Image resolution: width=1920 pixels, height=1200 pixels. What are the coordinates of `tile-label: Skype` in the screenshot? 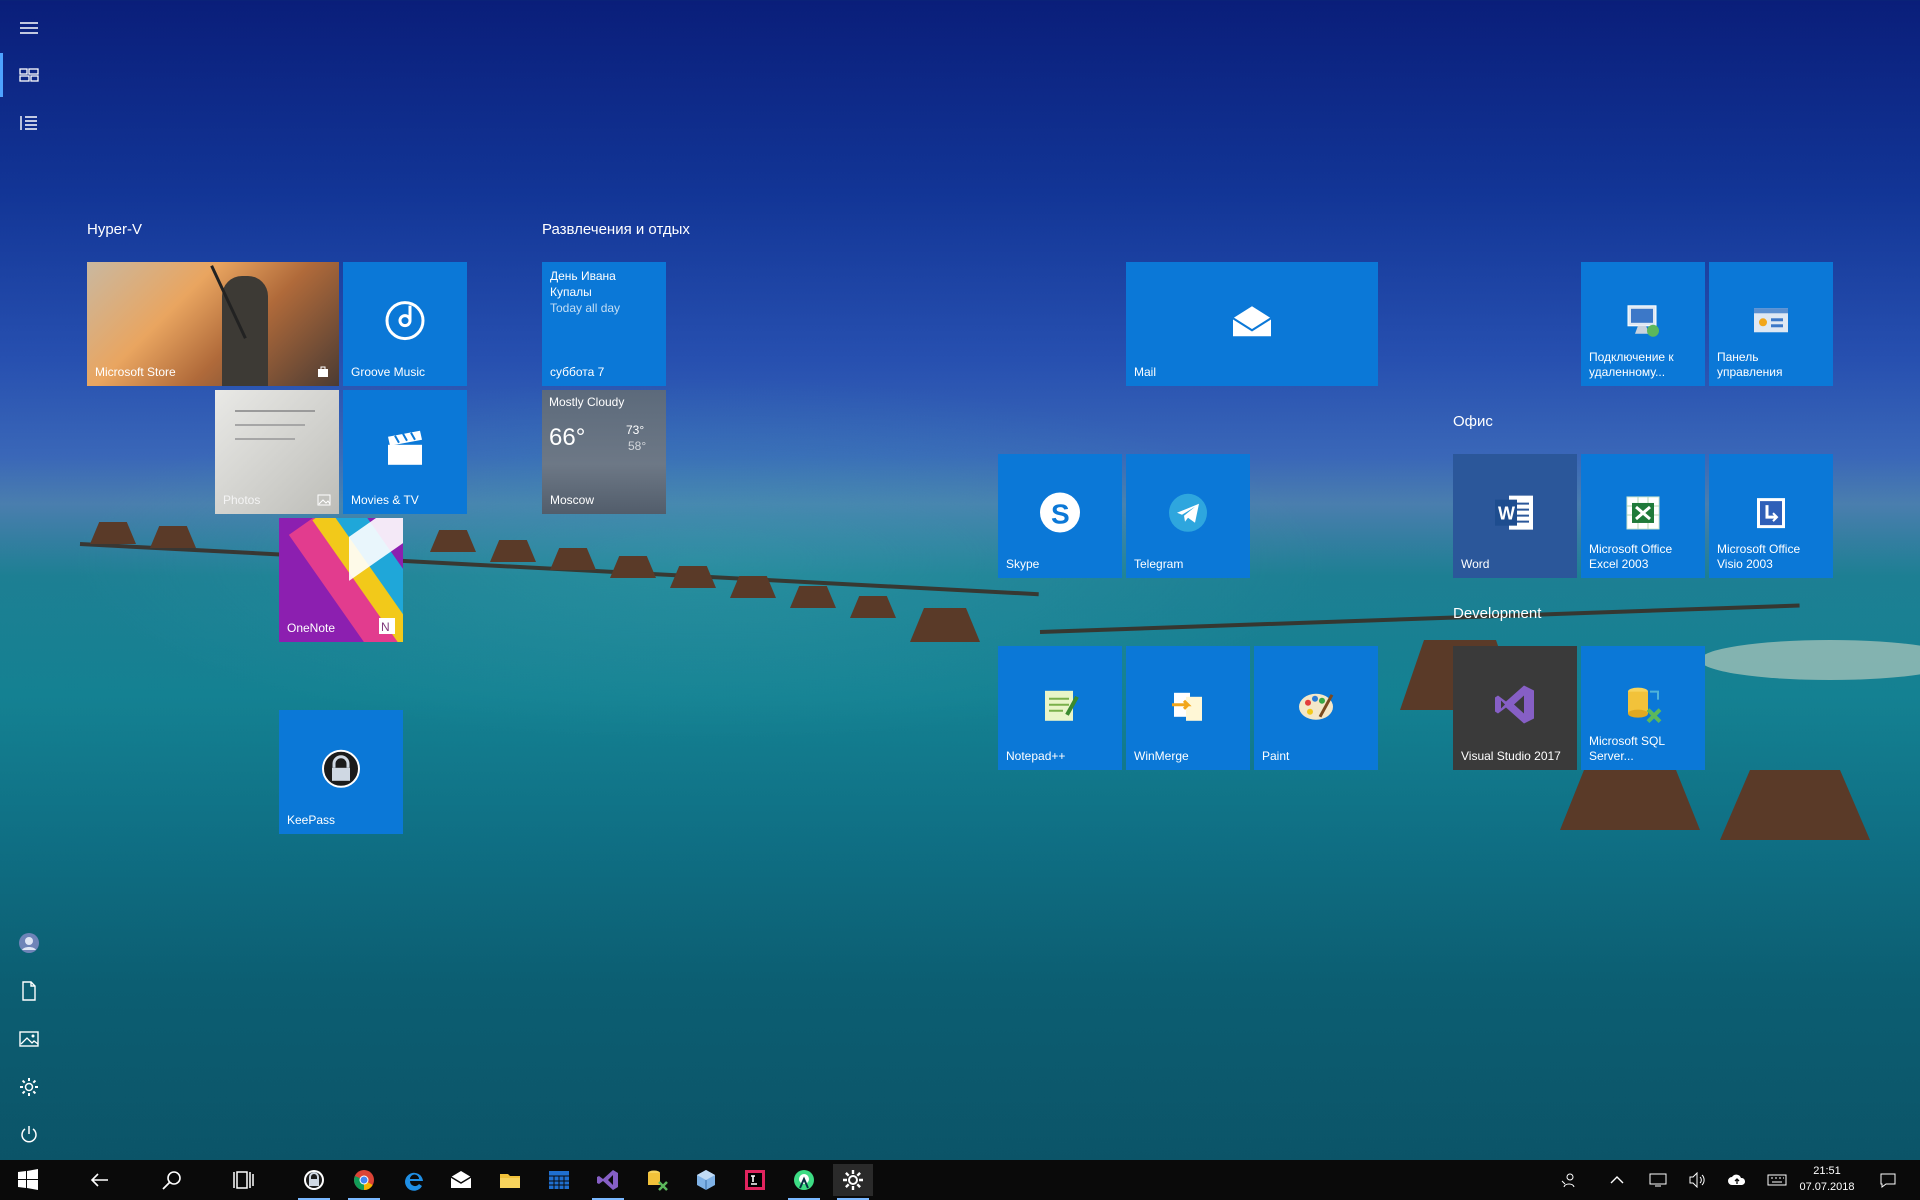 It's located at (1023, 564).